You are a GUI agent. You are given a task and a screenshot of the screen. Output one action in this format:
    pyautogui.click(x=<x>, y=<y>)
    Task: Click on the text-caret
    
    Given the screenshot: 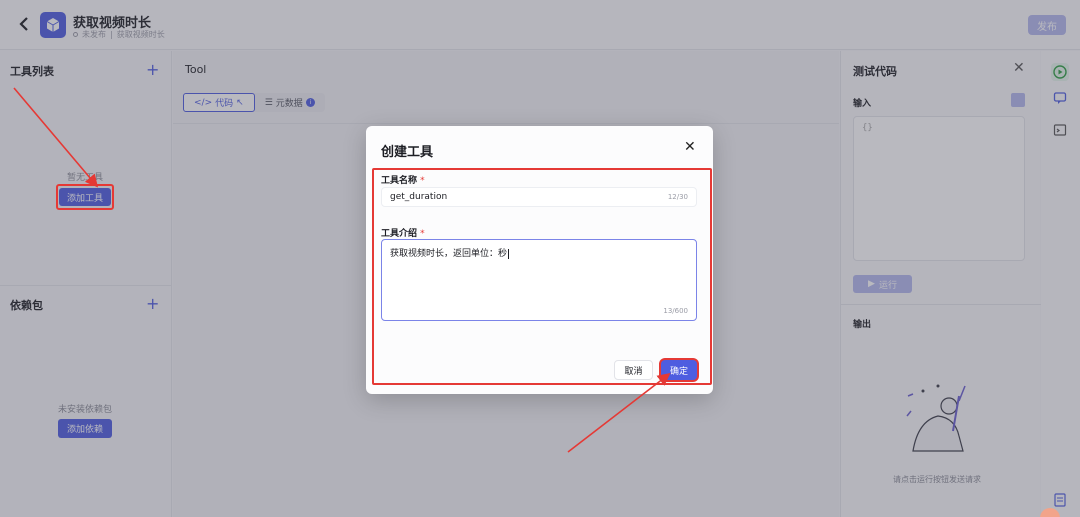 What is the action you would take?
    pyautogui.click(x=509, y=253)
    